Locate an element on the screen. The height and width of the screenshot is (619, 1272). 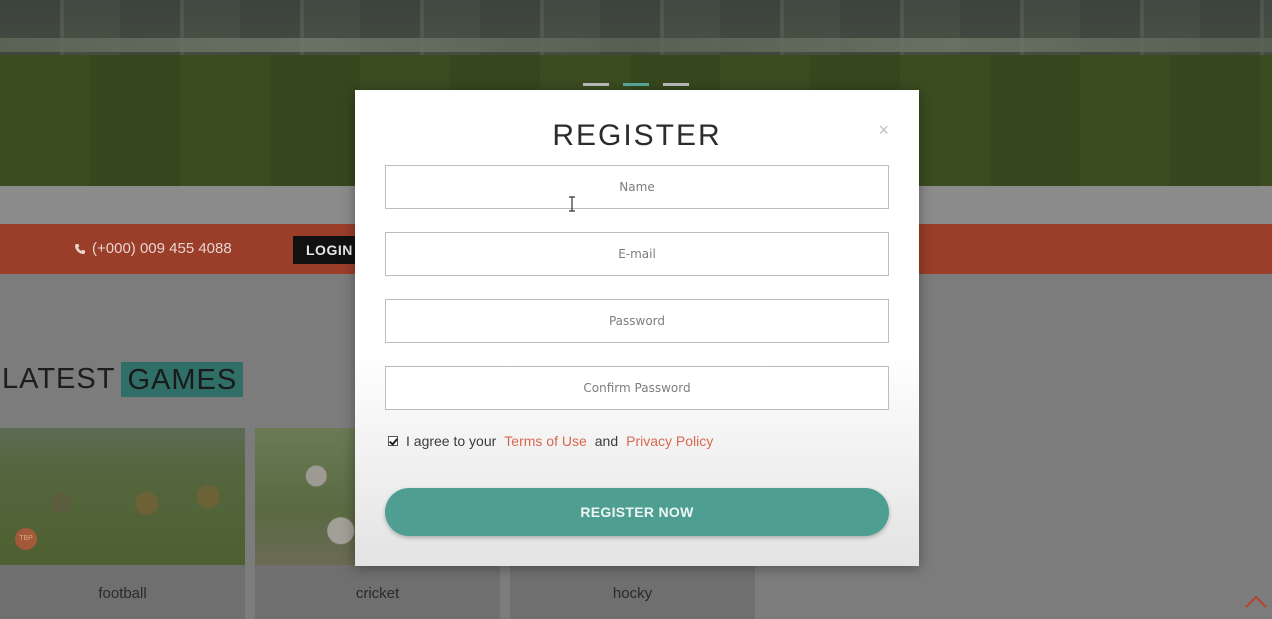
agree-and-text: and is located at coordinates (606, 441).